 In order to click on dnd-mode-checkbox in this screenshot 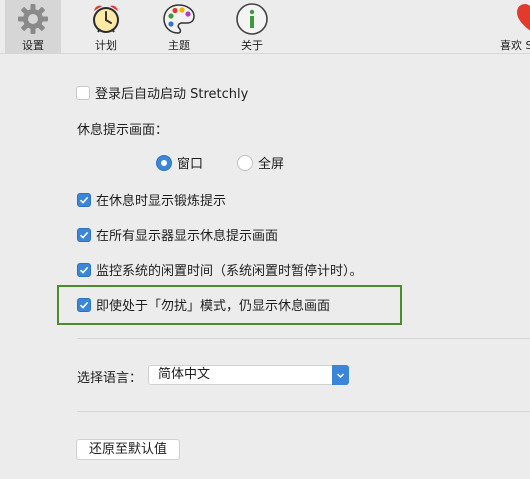, I will do `click(84, 304)`.